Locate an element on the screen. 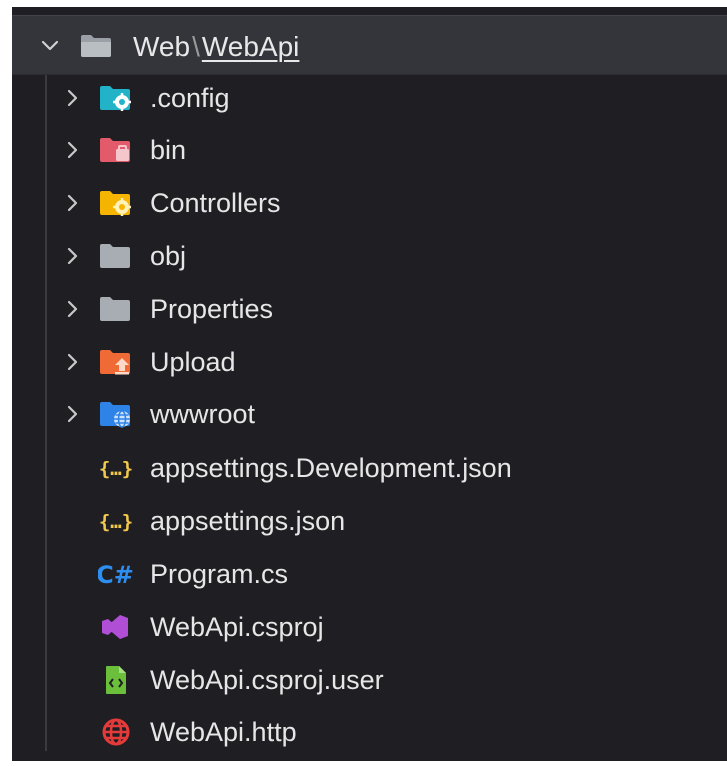  bin-folder-icon is located at coordinates (115, 150).